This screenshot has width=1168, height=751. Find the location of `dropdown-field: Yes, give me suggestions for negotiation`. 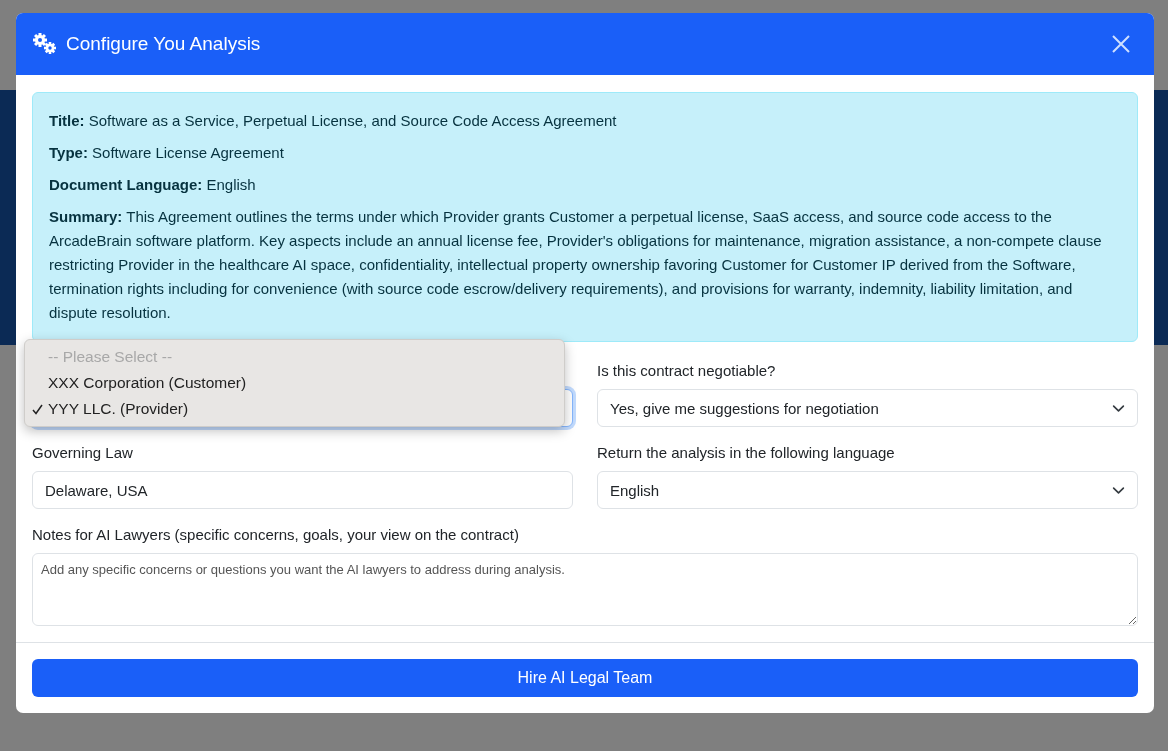

dropdown-field: Yes, give me suggestions for negotiation is located at coordinates (867, 408).